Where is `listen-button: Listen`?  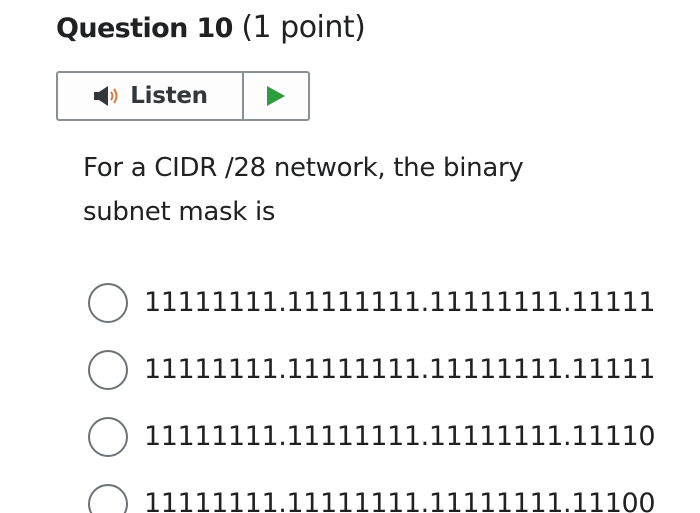
listen-button: Listen is located at coordinates (151, 96).